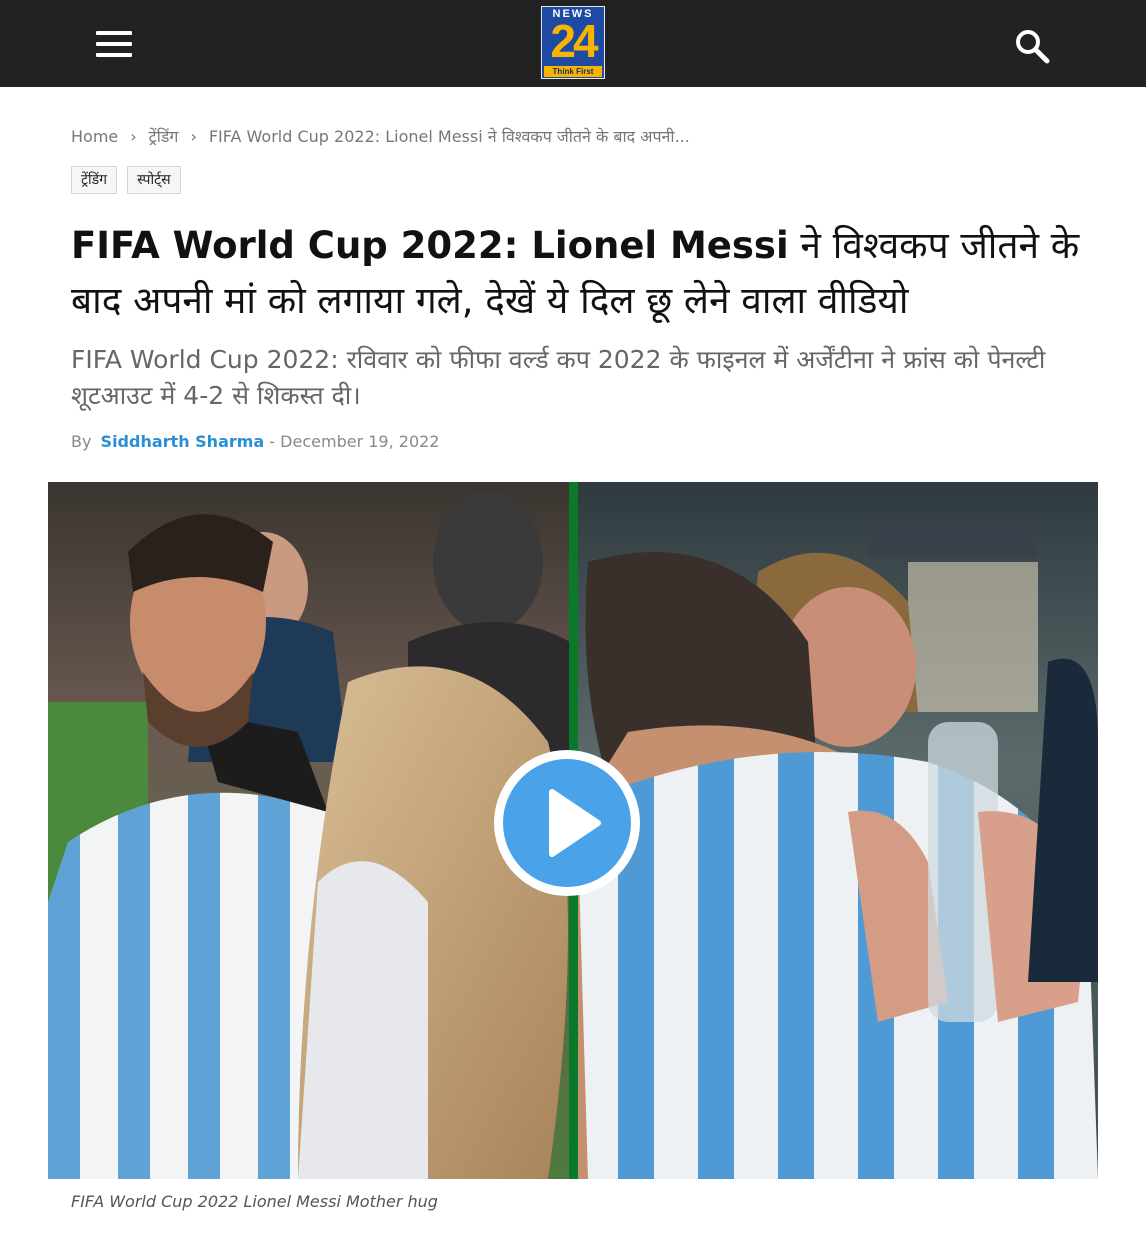 The height and width of the screenshot is (1236, 1146). What do you see at coordinates (115, 44) in the screenshot?
I see `hamburger-menu-icon` at bounding box center [115, 44].